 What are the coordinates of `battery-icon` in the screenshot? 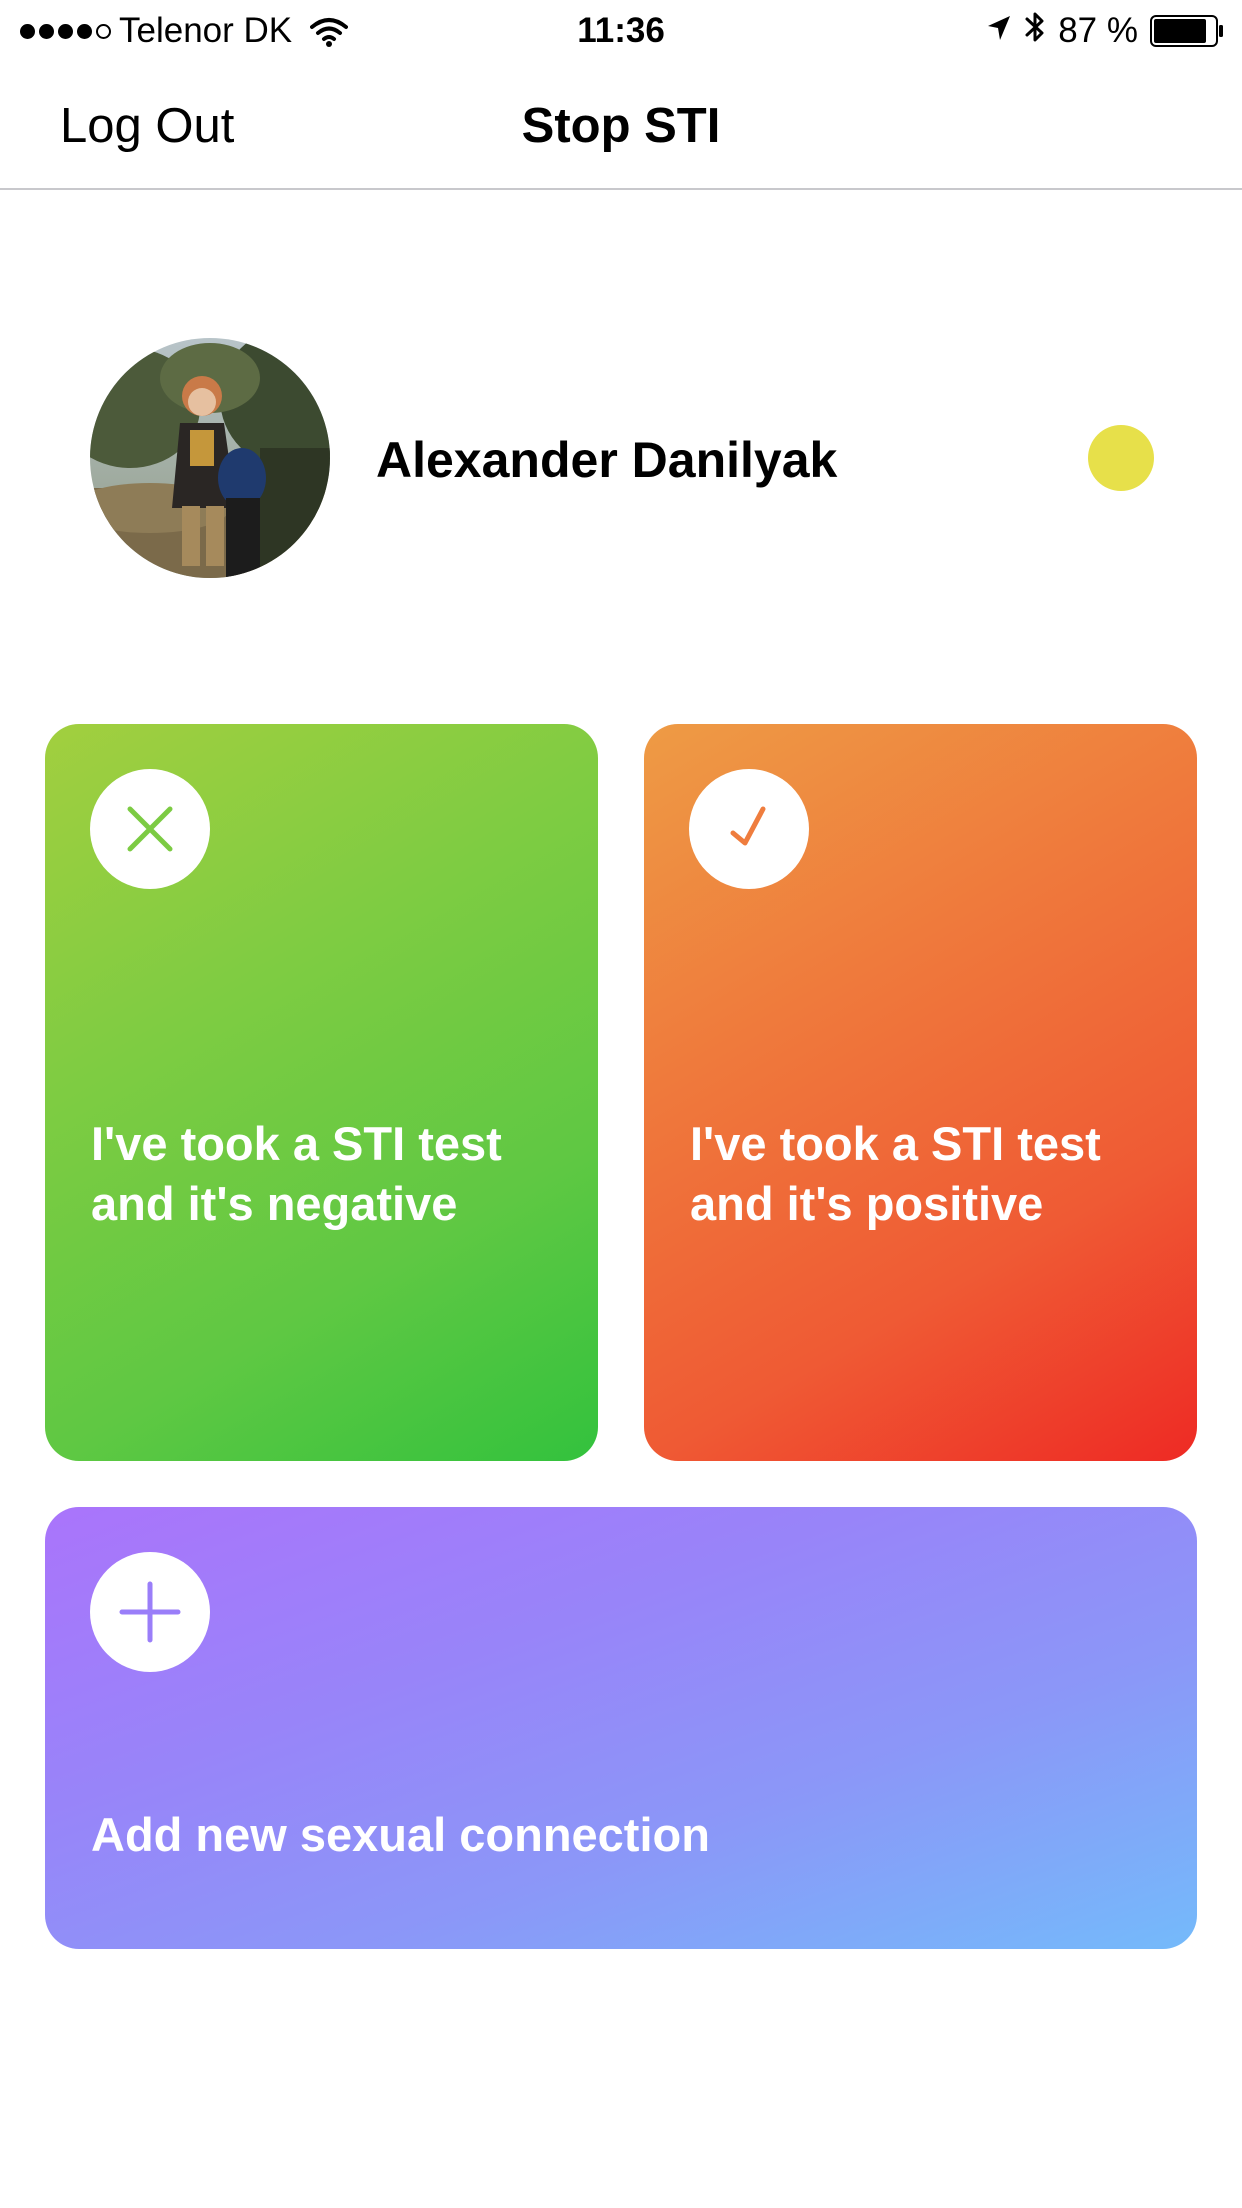 It's located at (1187, 31).